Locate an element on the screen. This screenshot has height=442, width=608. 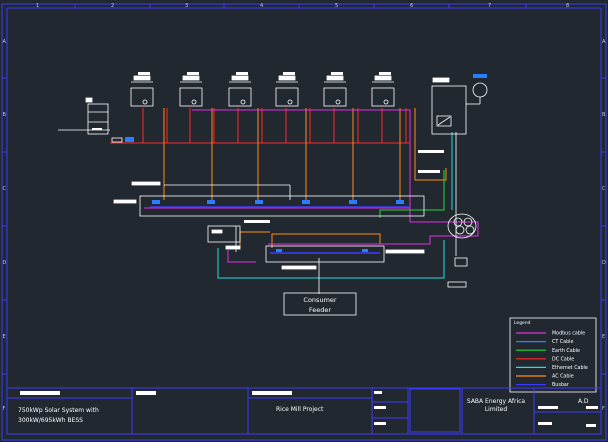
dc-cables is located at coordinates (260, 126).